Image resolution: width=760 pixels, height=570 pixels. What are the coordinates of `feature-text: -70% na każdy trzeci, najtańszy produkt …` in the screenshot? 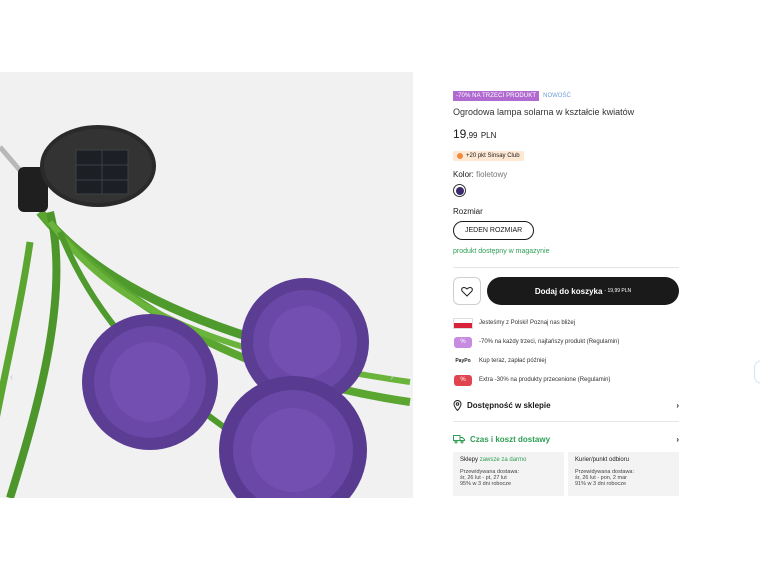 It's located at (549, 342).